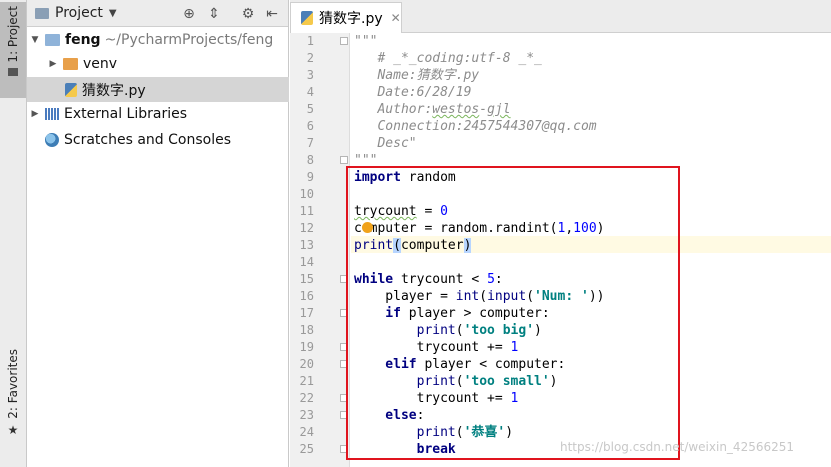 This screenshot has height=467, width=831. What do you see at coordinates (351, 19) in the screenshot?
I see `editor-tab-label: 猜数字.py` at bounding box center [351, 19].